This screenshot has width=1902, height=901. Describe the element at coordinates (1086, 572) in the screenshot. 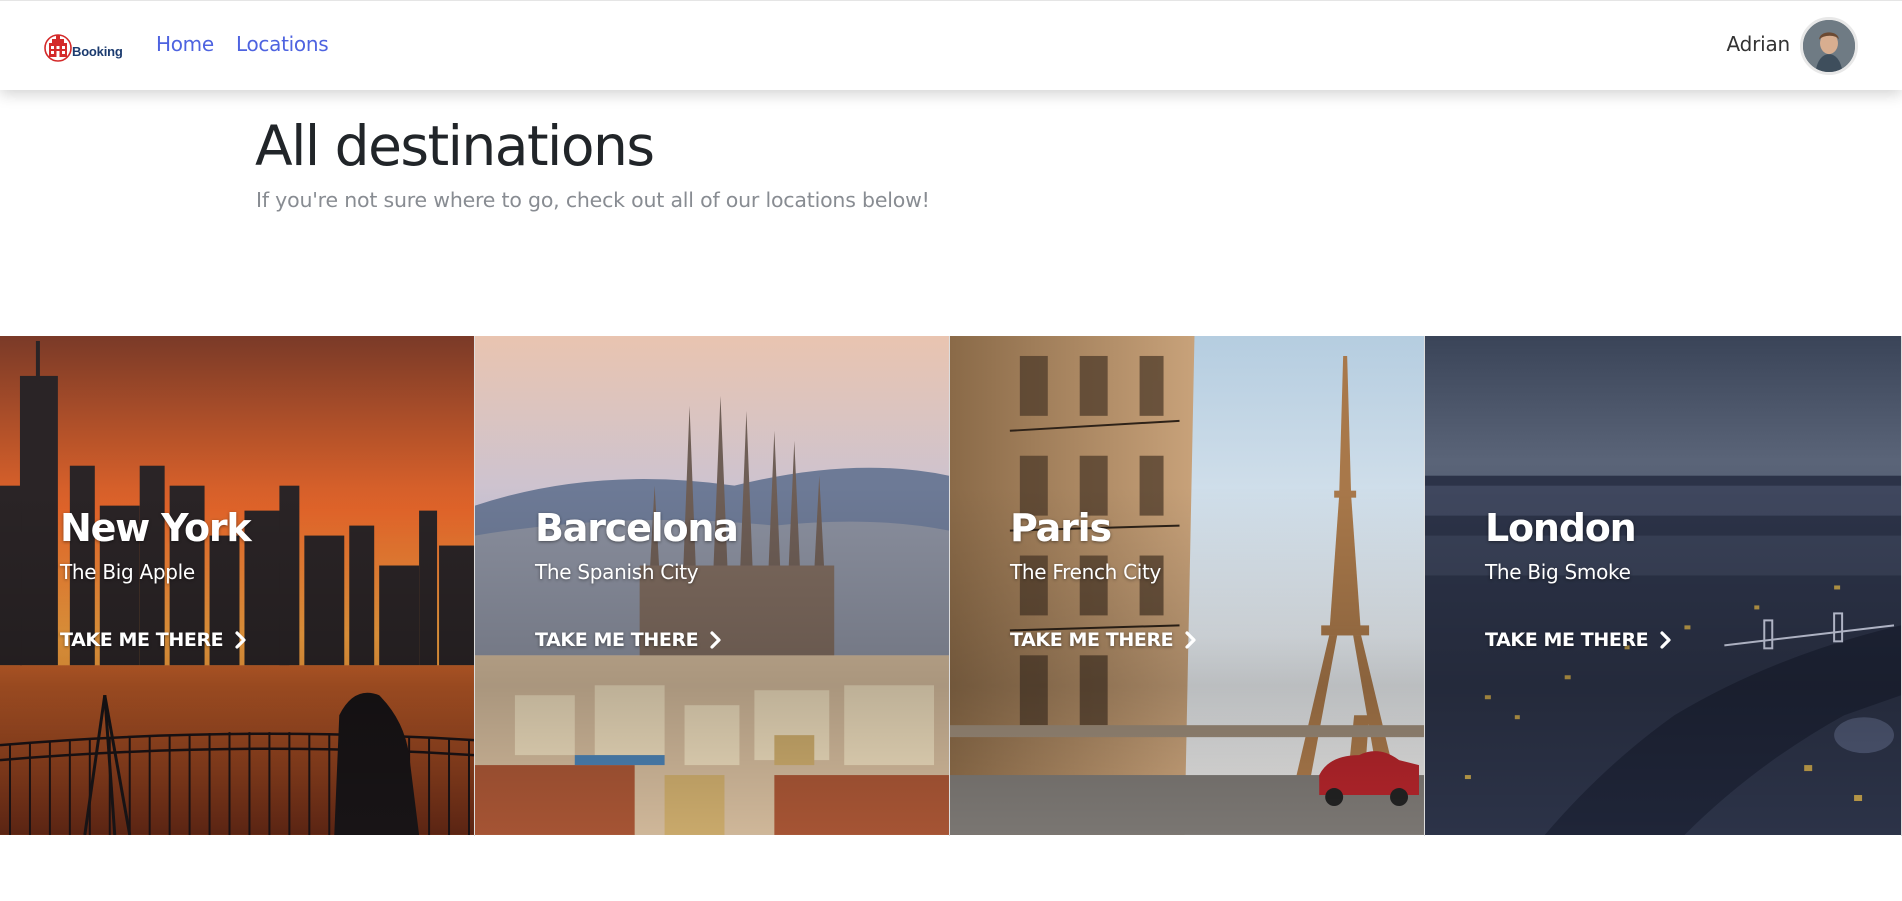

I see `destination-tagline: The French City` at that location.